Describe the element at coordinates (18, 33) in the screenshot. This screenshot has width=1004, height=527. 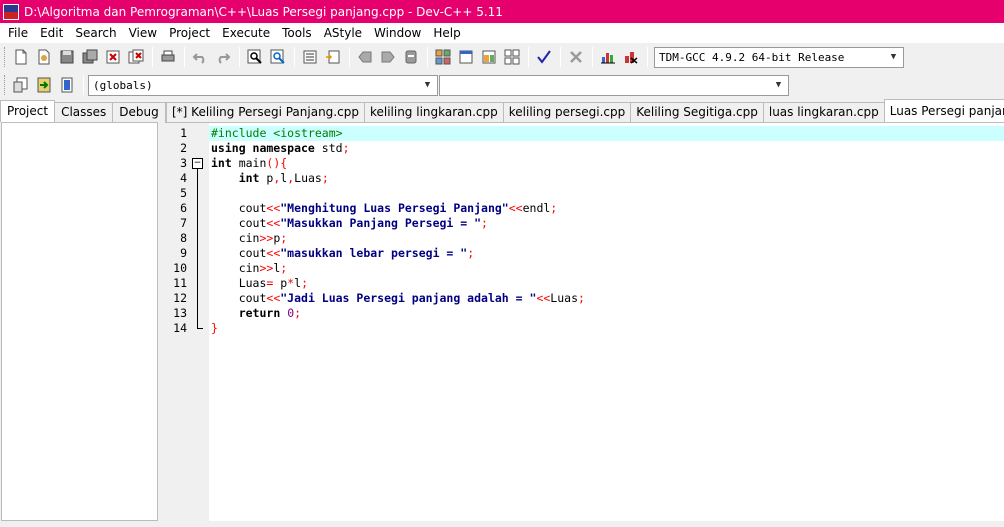
I see `menu-file: File` at that location.